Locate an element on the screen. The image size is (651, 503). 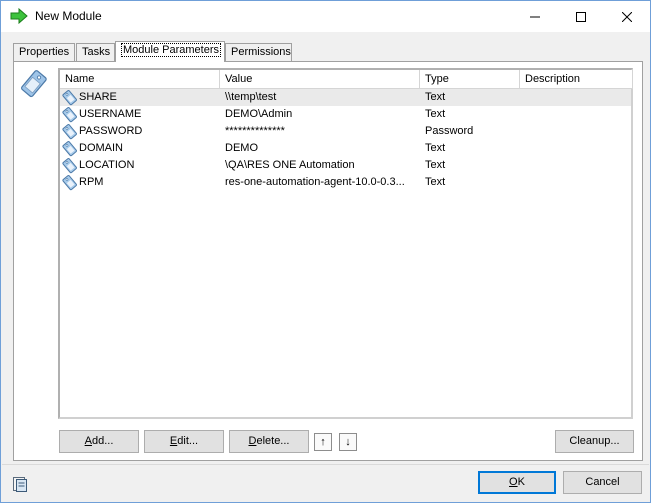
ok-button-mnemonic: O is located at coordinates (513, 482).